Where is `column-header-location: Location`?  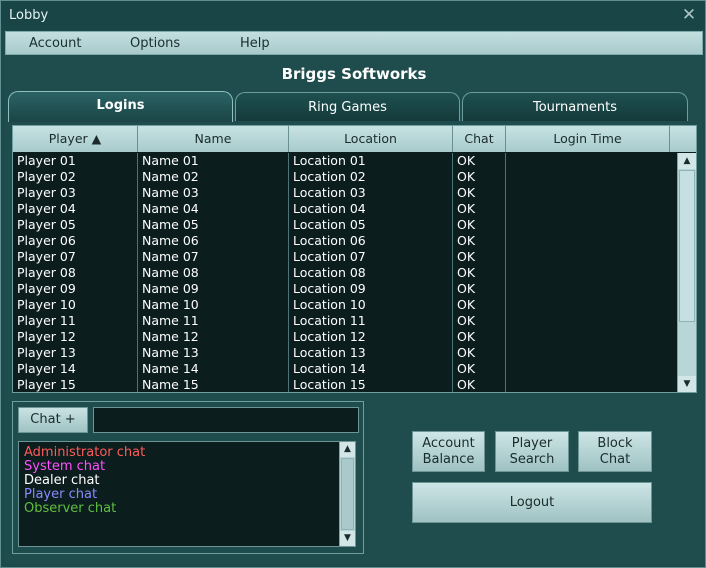 column-header-location: Location is located at coordinates (371, 139).